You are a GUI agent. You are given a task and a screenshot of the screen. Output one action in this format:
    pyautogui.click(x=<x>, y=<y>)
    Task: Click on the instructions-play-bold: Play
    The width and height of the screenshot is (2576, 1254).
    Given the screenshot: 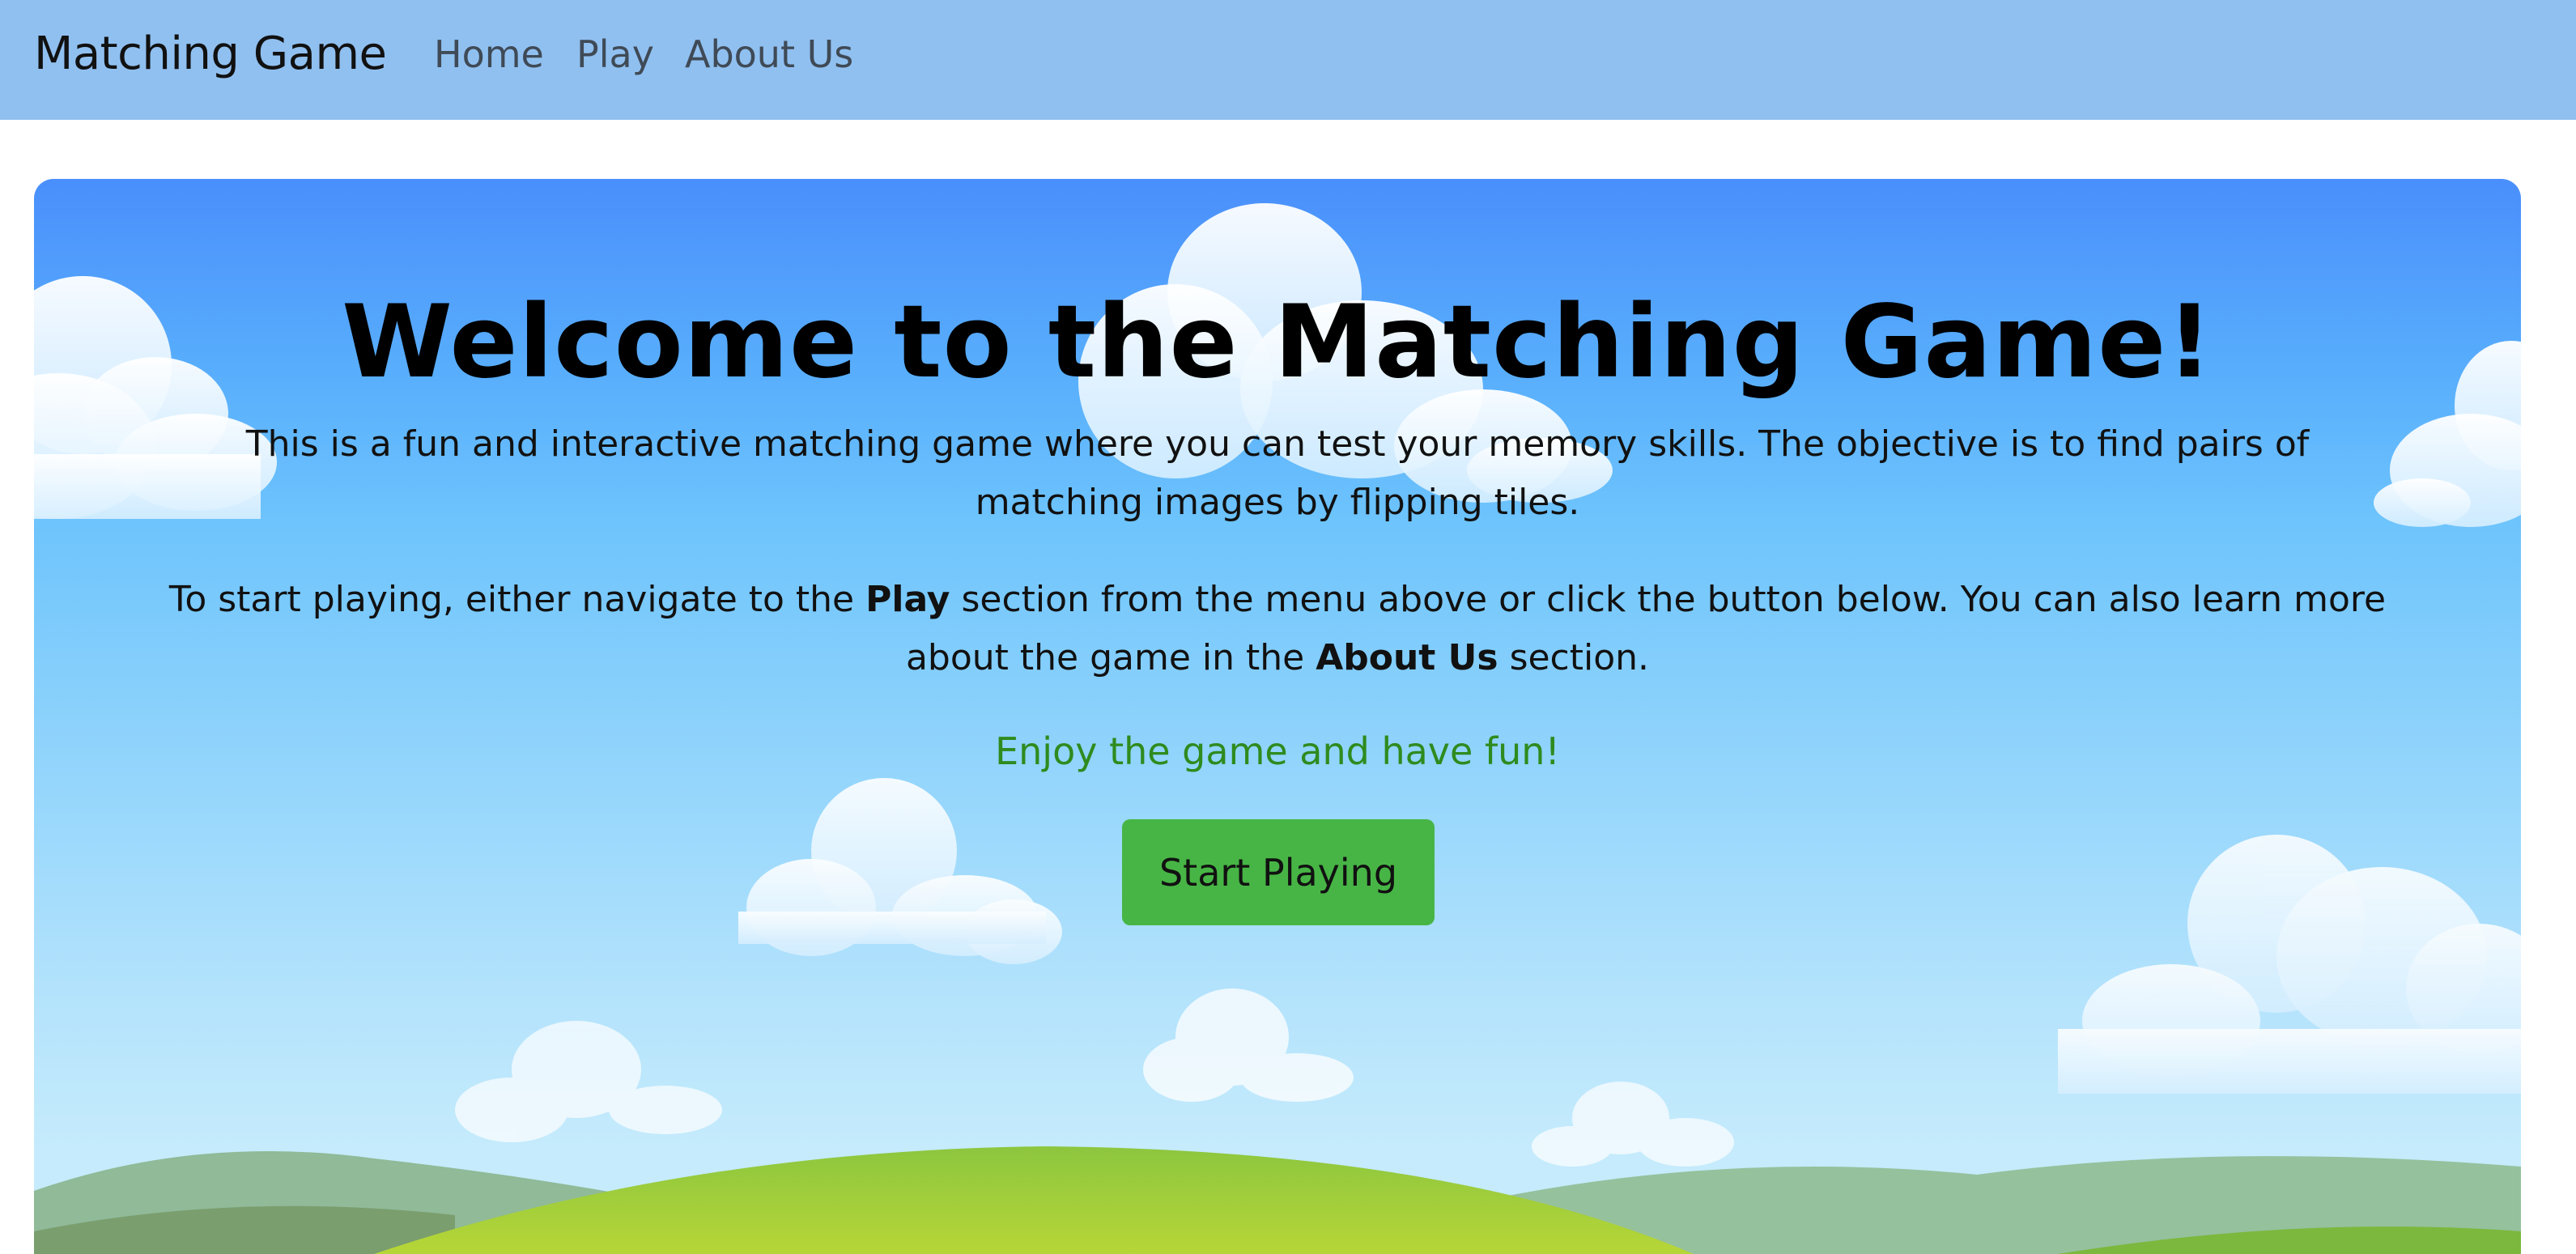 What is the action you would take?
    pyautogui.click(x=908, y=599)
    